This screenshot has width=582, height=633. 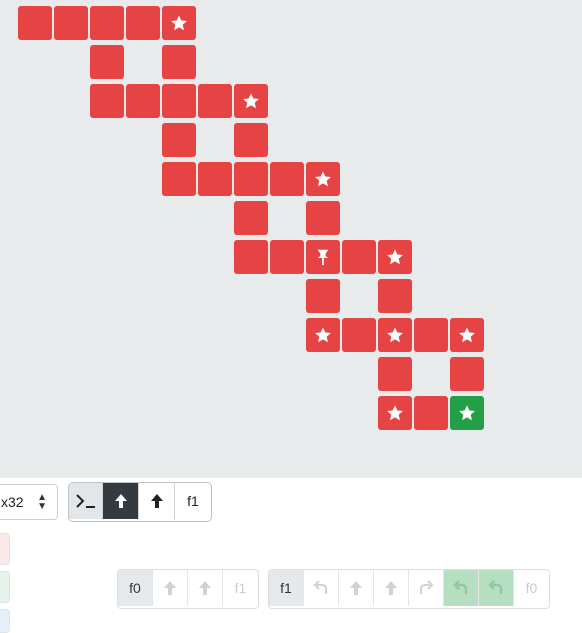 I want to click on f1-label: f1, so click(x=286, y=588).